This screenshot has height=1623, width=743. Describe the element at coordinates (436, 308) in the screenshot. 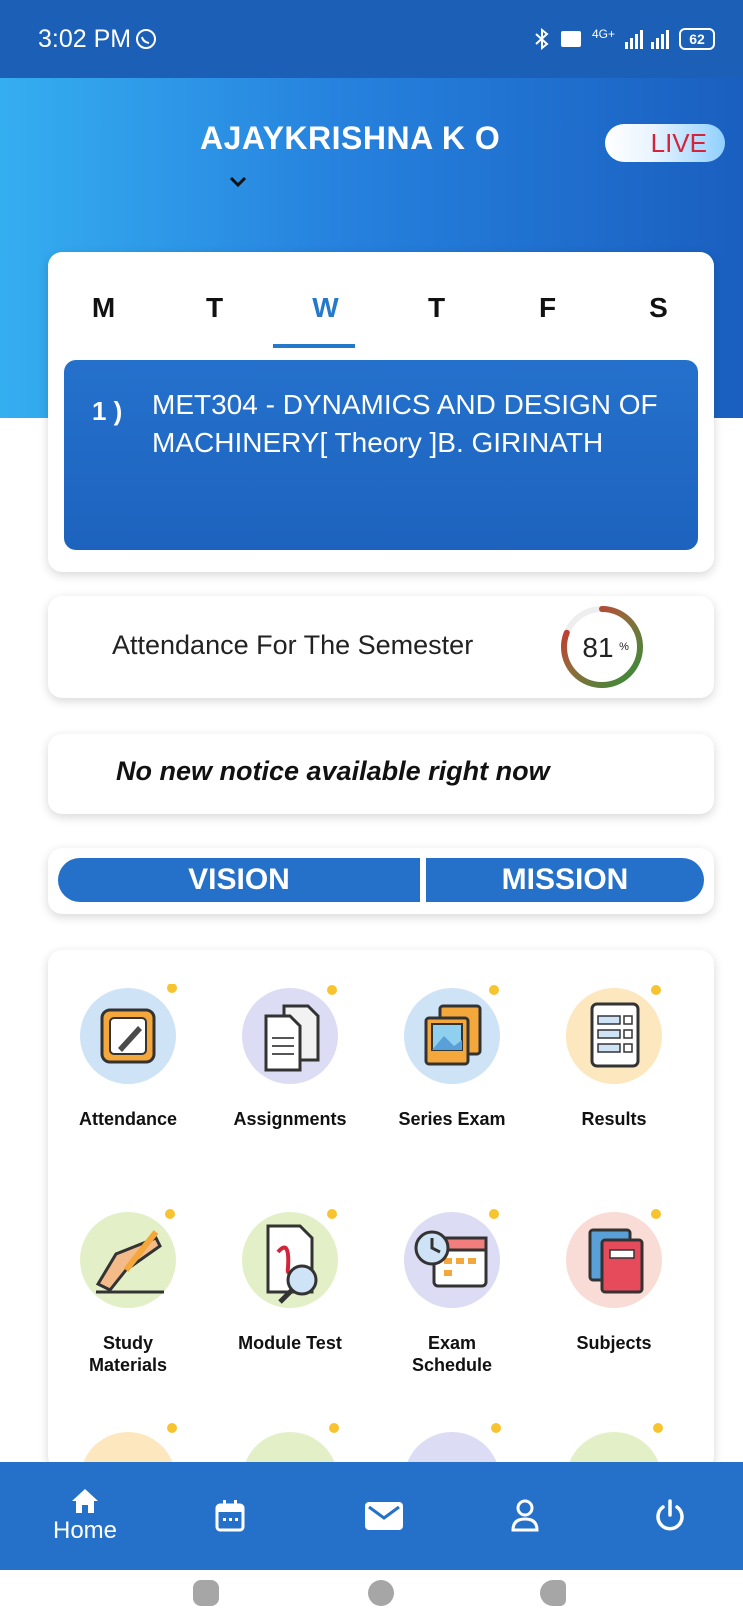

I see `tab-thursday: T` at that location.